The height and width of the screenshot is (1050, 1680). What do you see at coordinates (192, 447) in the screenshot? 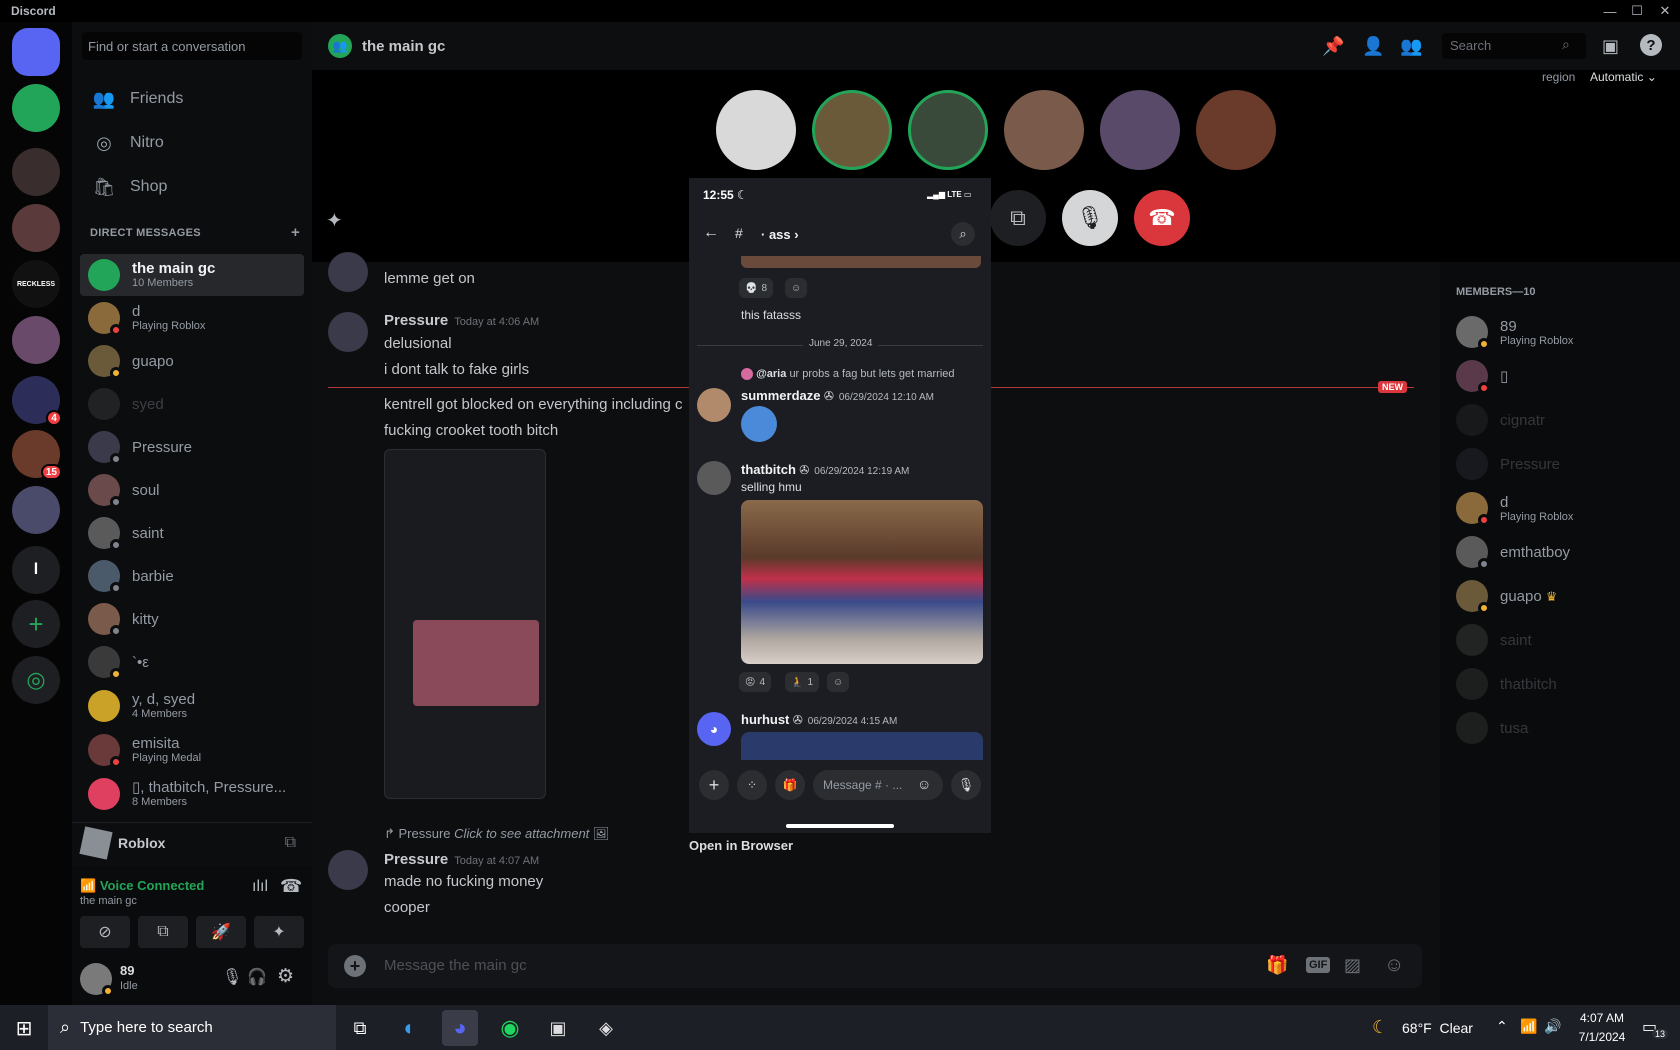
I see `dm-item: Pressure` at bounding box center [192, 447].